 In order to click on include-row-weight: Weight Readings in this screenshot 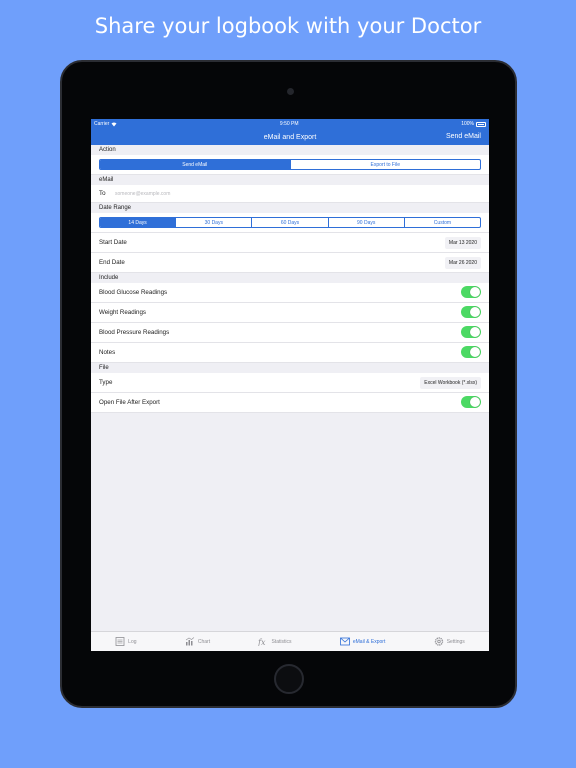, I will do `click(290, 313)`.